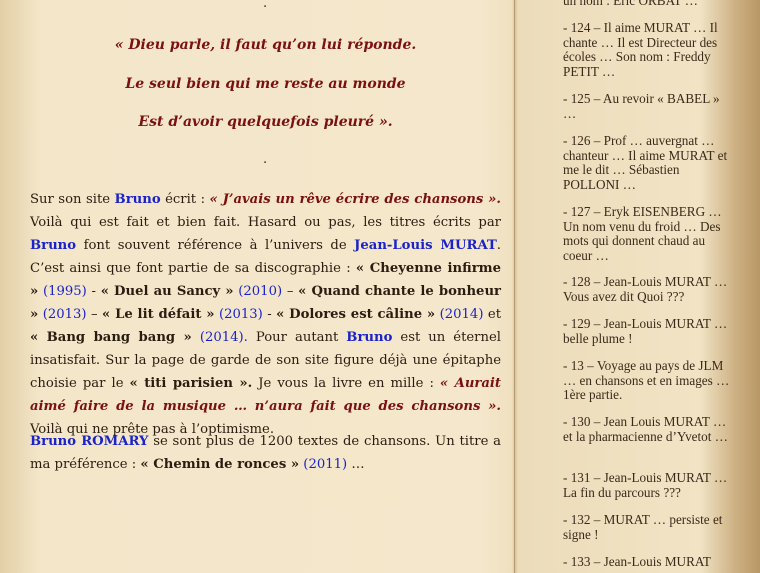 This screenshot has height=573, width=760. I want to click on song-title: « Duel au Sancy », so click(167, 291).